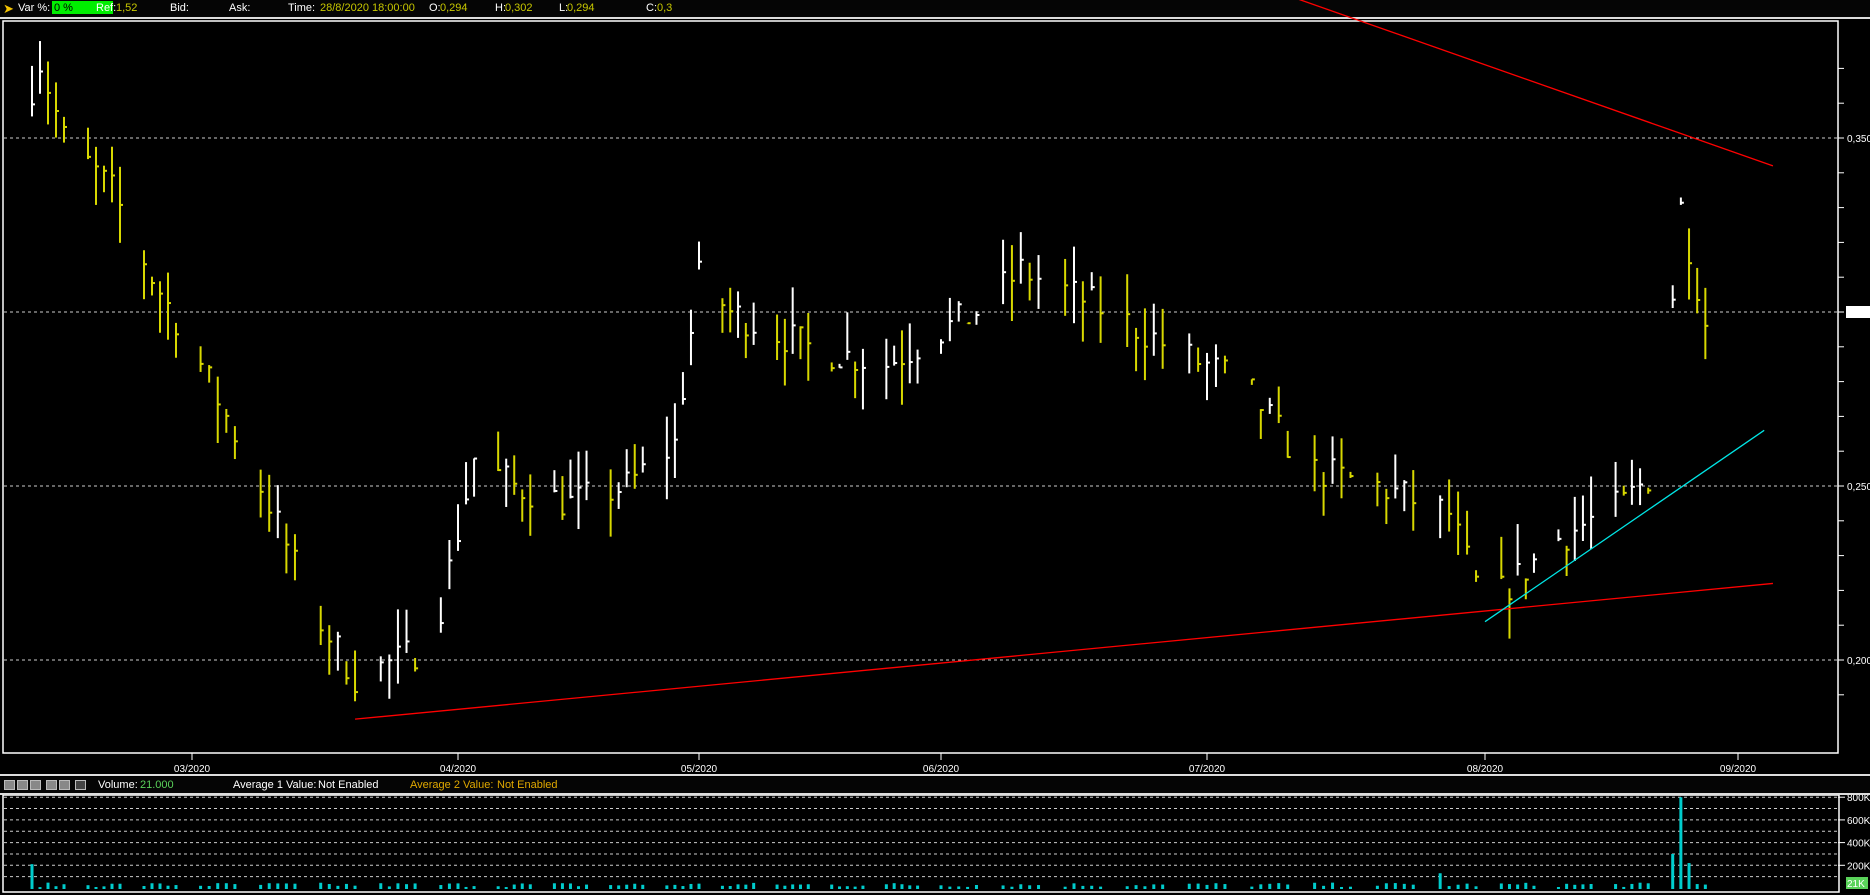 This screenshot has width=1870, height=895. Describe the element at coordinates (1207, 769) in the screenshot. I see `date-axis-label: 07/2020` at that location.